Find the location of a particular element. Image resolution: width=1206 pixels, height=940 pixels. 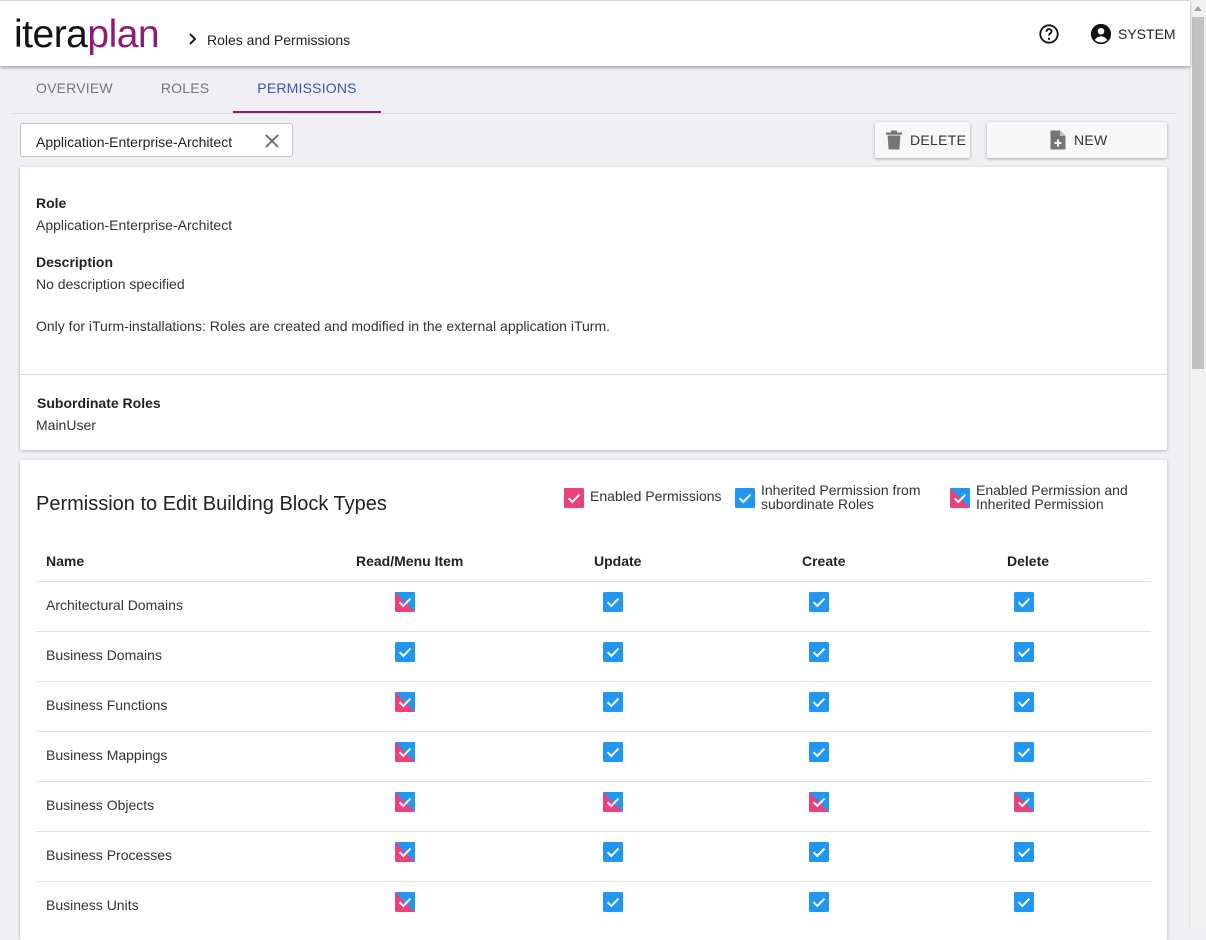

table-row-name: Business Domains is located at coordinates (104, 655).